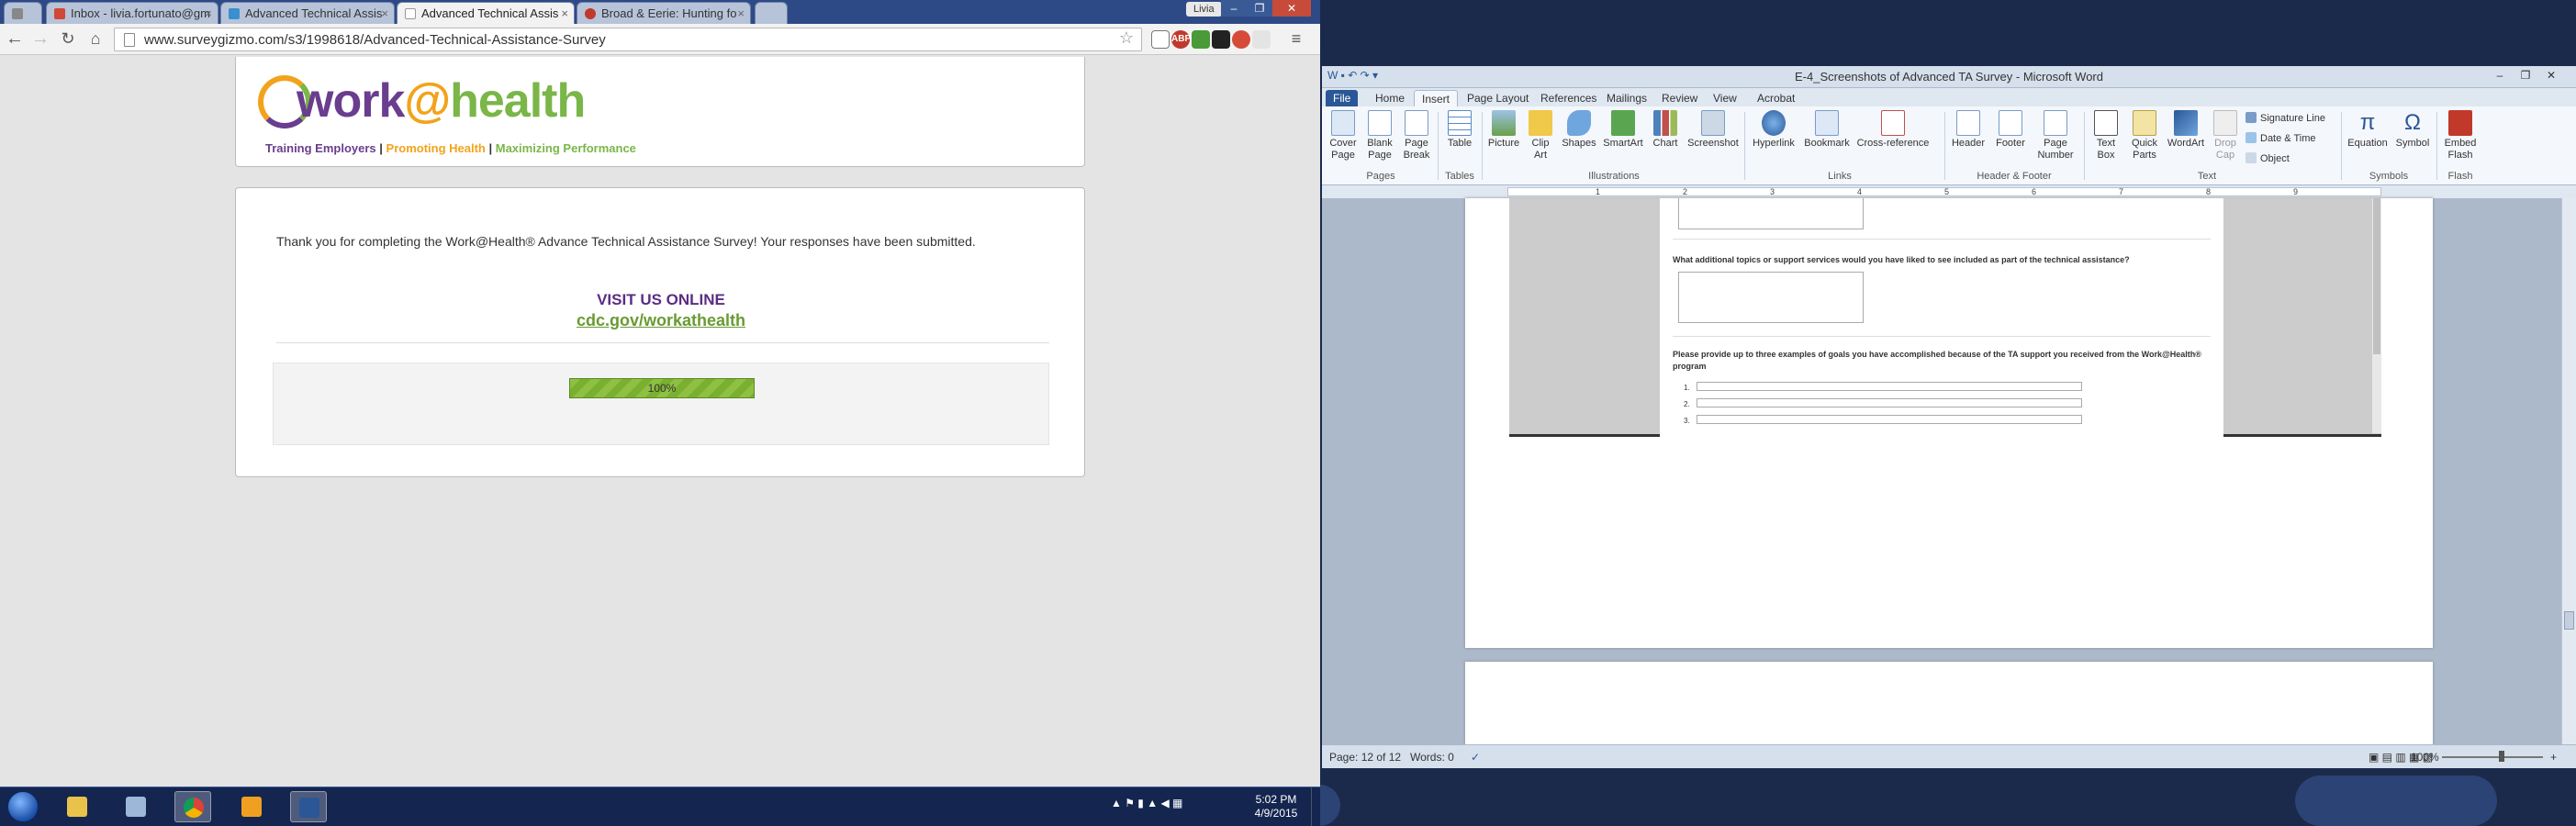 The image size is (2576, 826). What do you see at coordinates (1827, 130) in the screenshot?
I see `bookmark-button: Bookmark` at bounding box center [1827, 130].